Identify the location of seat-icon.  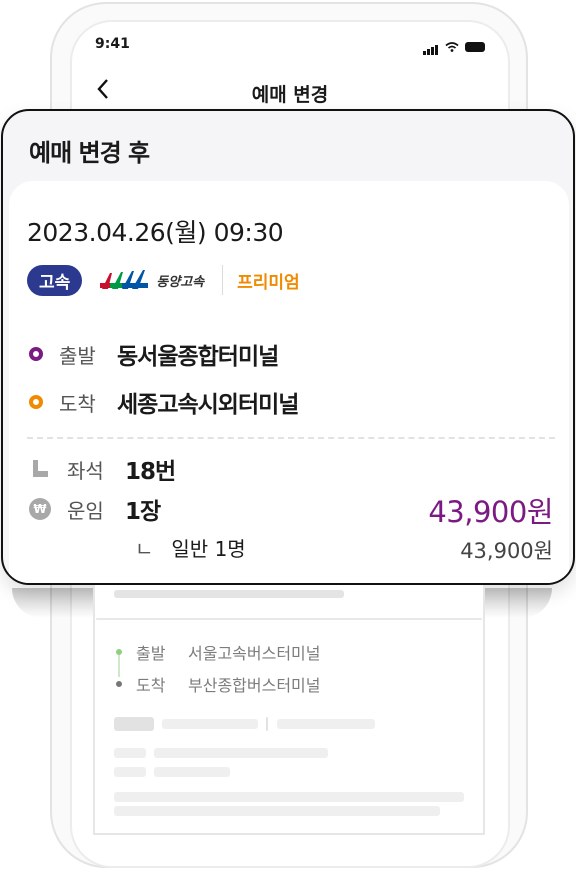
(40, 469).